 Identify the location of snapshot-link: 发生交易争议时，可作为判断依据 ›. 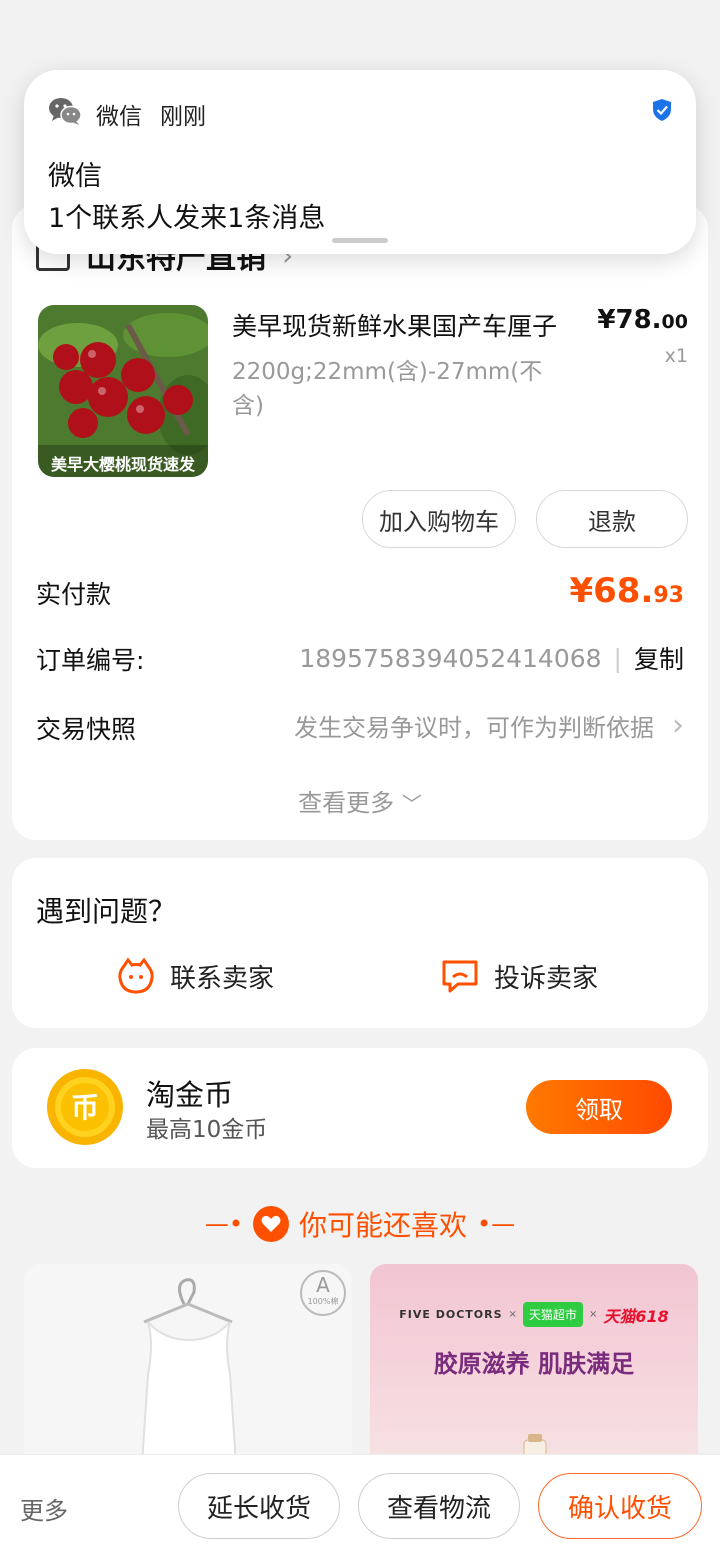
(489, 725).